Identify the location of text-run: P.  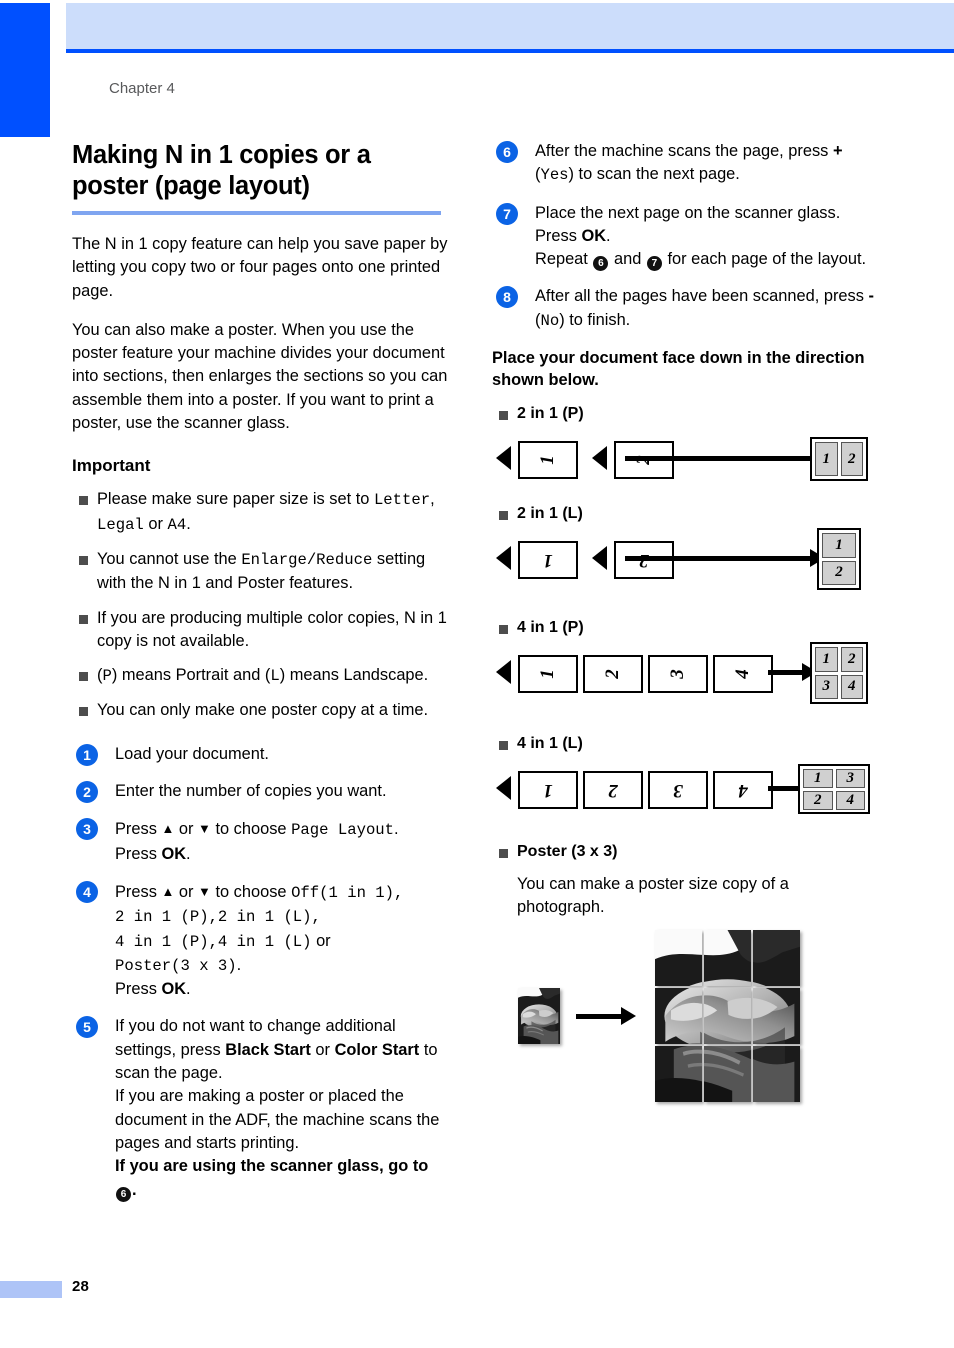
(107, 676).